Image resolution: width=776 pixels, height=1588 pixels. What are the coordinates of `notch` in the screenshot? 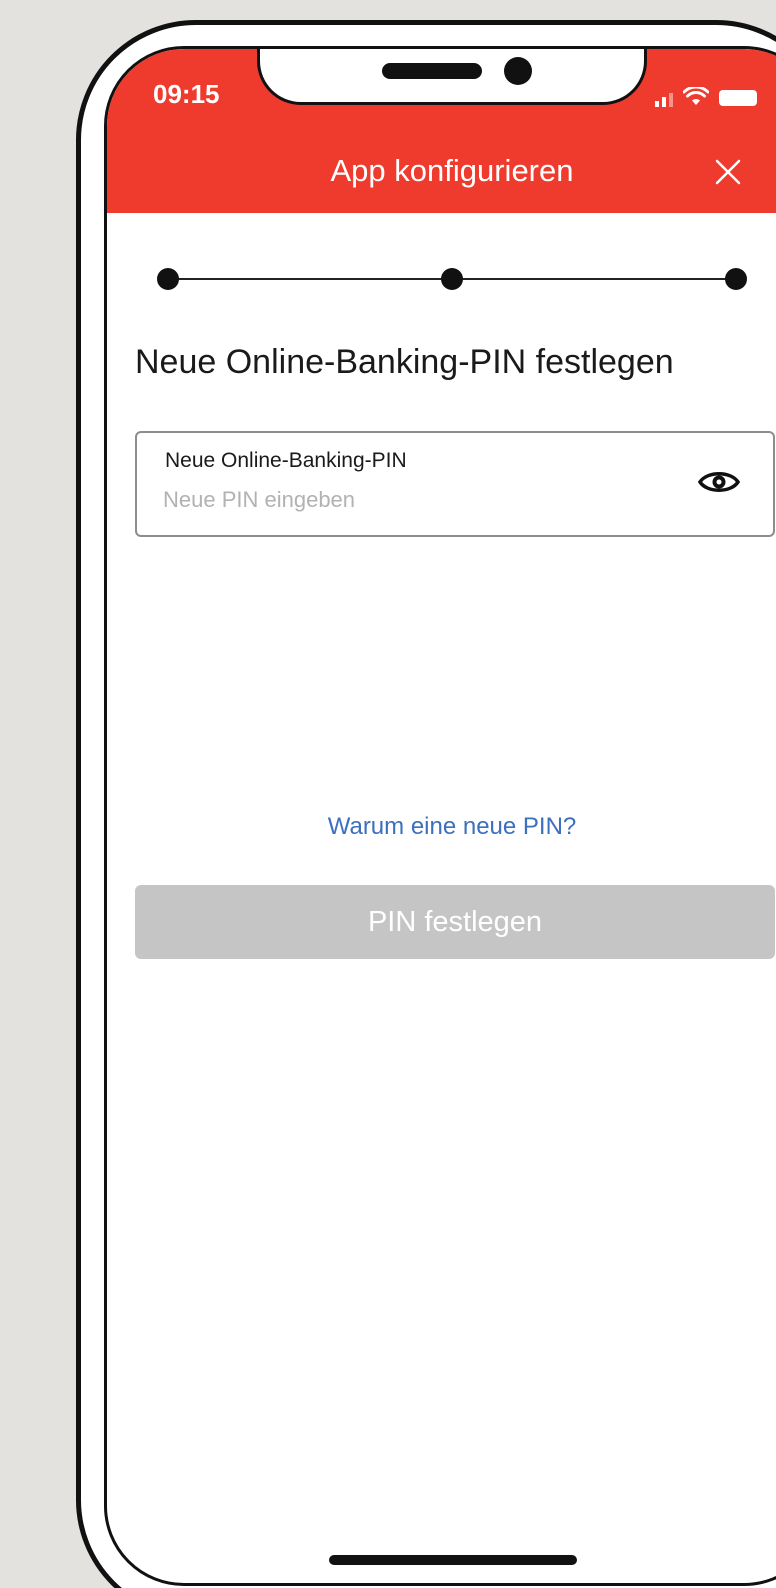 It's located at (452, 77).